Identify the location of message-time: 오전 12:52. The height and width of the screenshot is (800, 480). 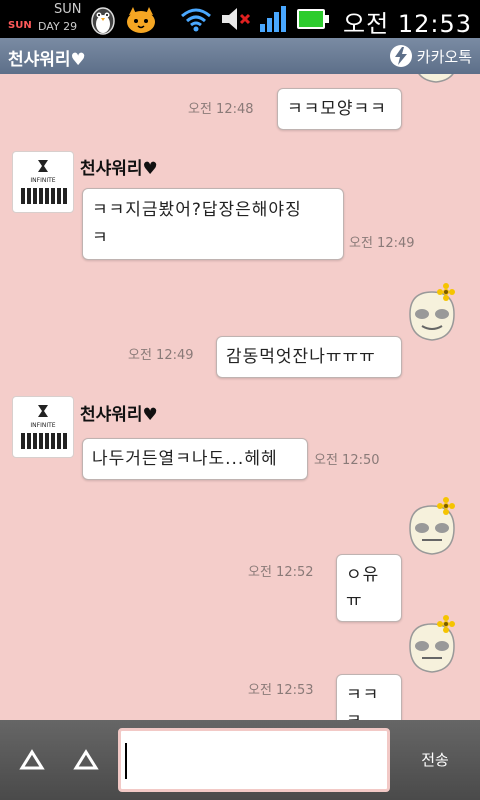
(281, 572).